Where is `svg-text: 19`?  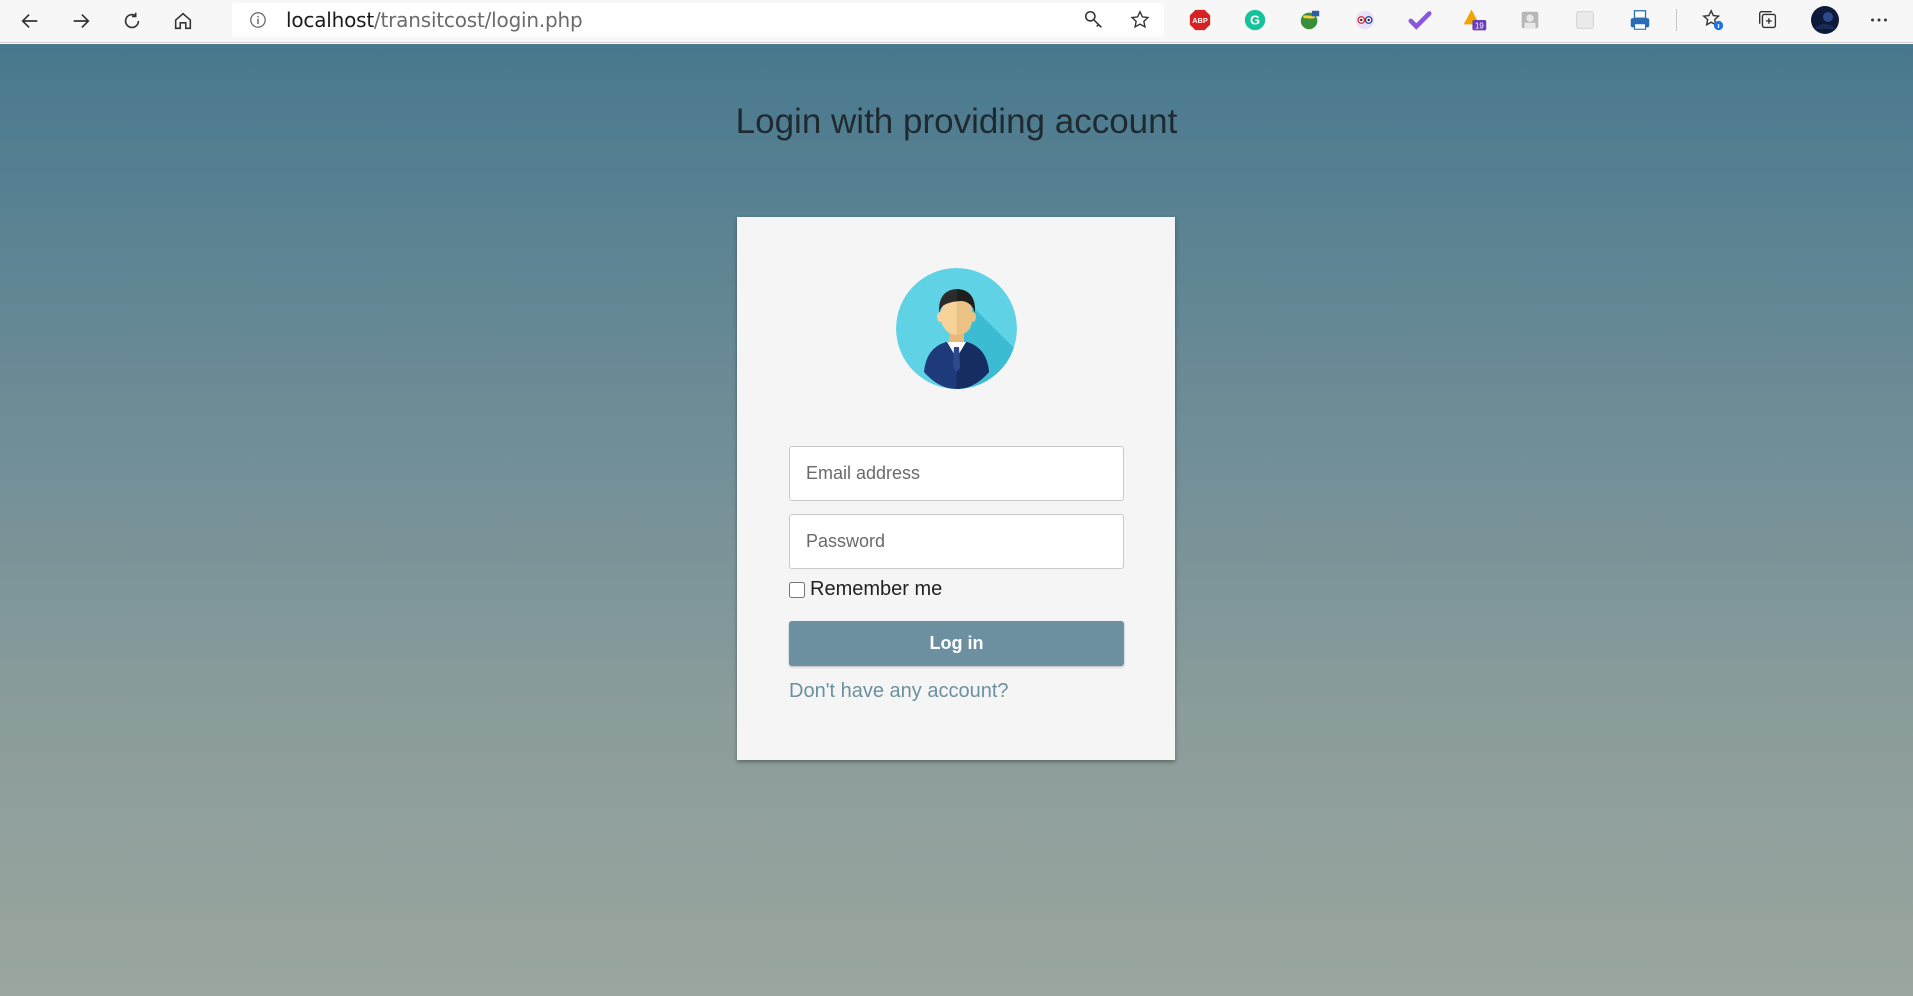 svg-text: 19 is located at coordinates (1479, 26).